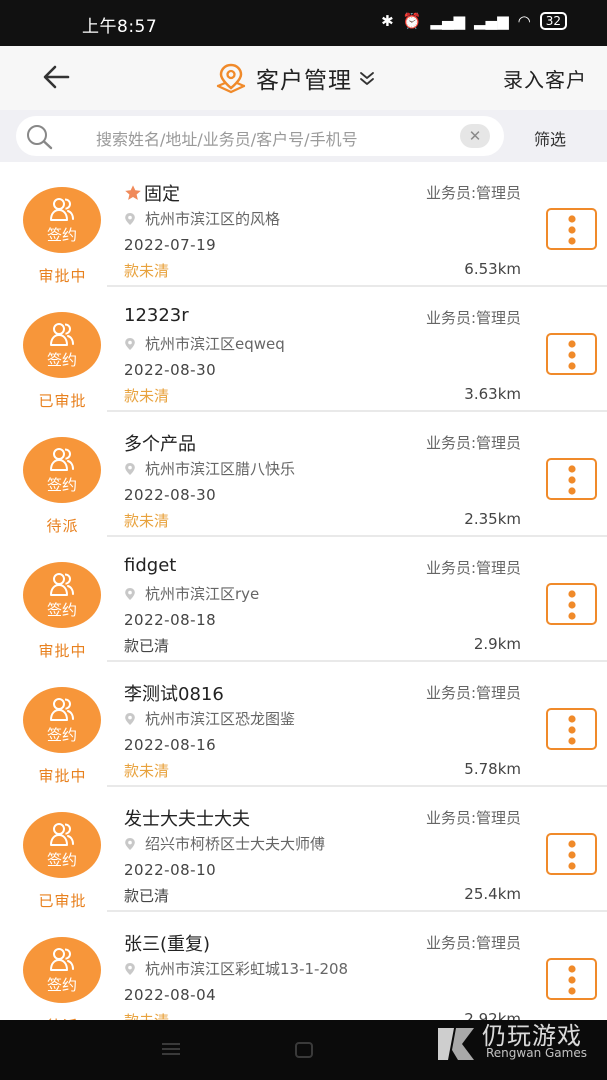  What do you see at coordinates (40, 137) in the screenshot?
I see `search-icon` at bounding box center [40, 137].